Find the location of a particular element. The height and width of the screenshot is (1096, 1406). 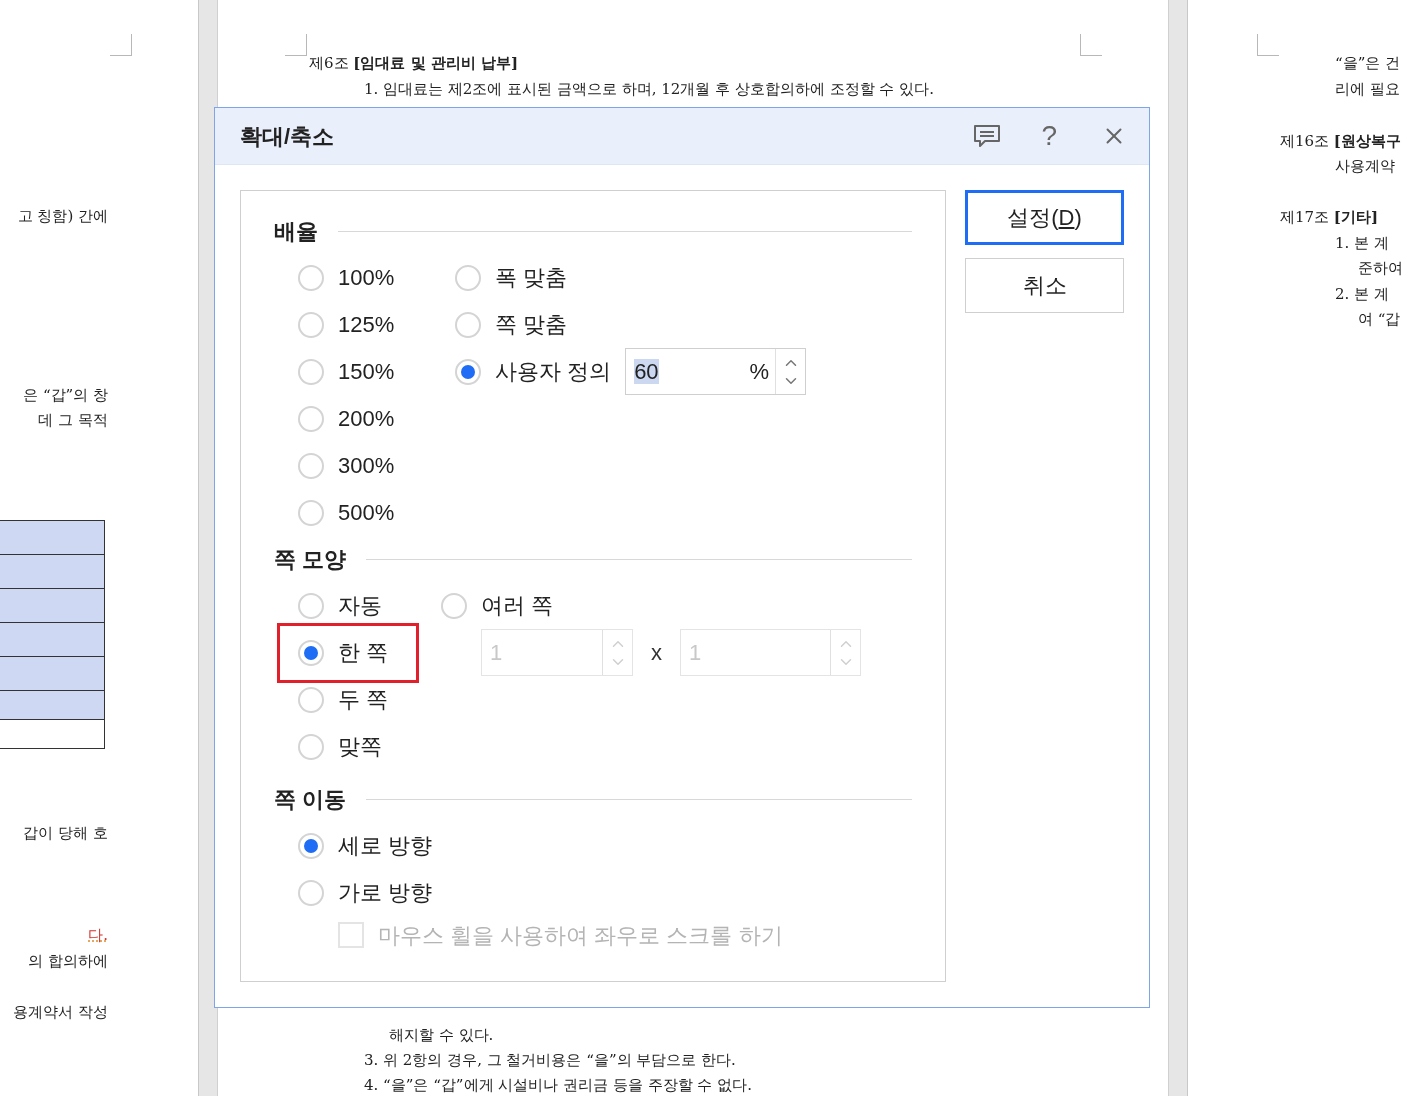

radio-label: 폭 맞춤 is located at coordinates (531, 278).